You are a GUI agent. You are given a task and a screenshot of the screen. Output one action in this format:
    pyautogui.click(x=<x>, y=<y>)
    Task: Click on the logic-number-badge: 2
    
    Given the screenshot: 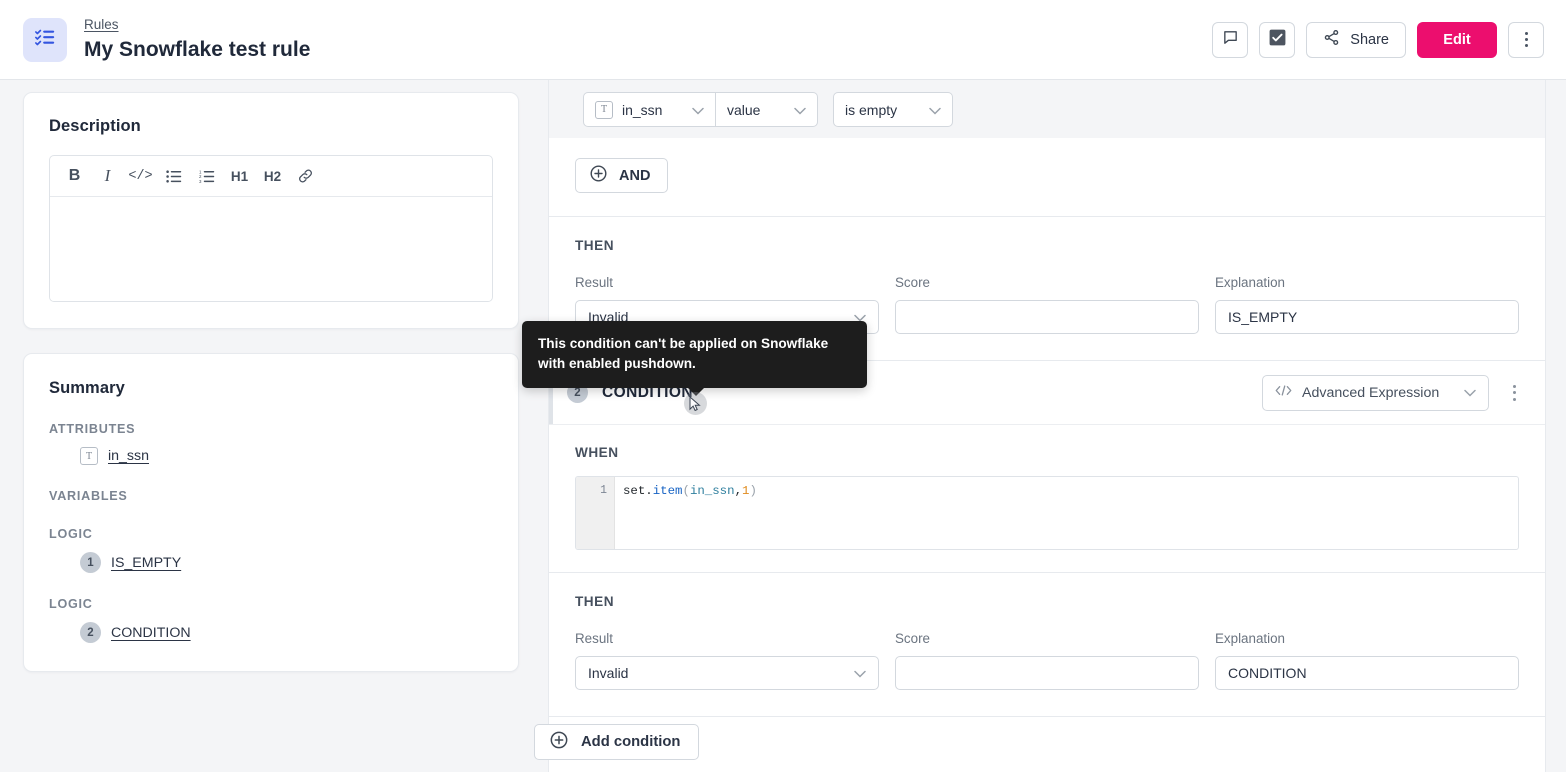 What is the action you would take?
    pyautogui.click(x=90, y=632)
    